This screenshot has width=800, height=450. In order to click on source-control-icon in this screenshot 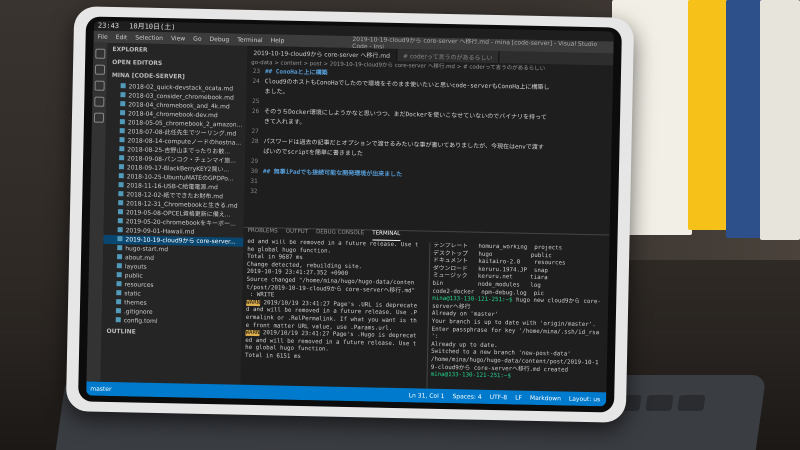, I will do `click(99, 85)`.